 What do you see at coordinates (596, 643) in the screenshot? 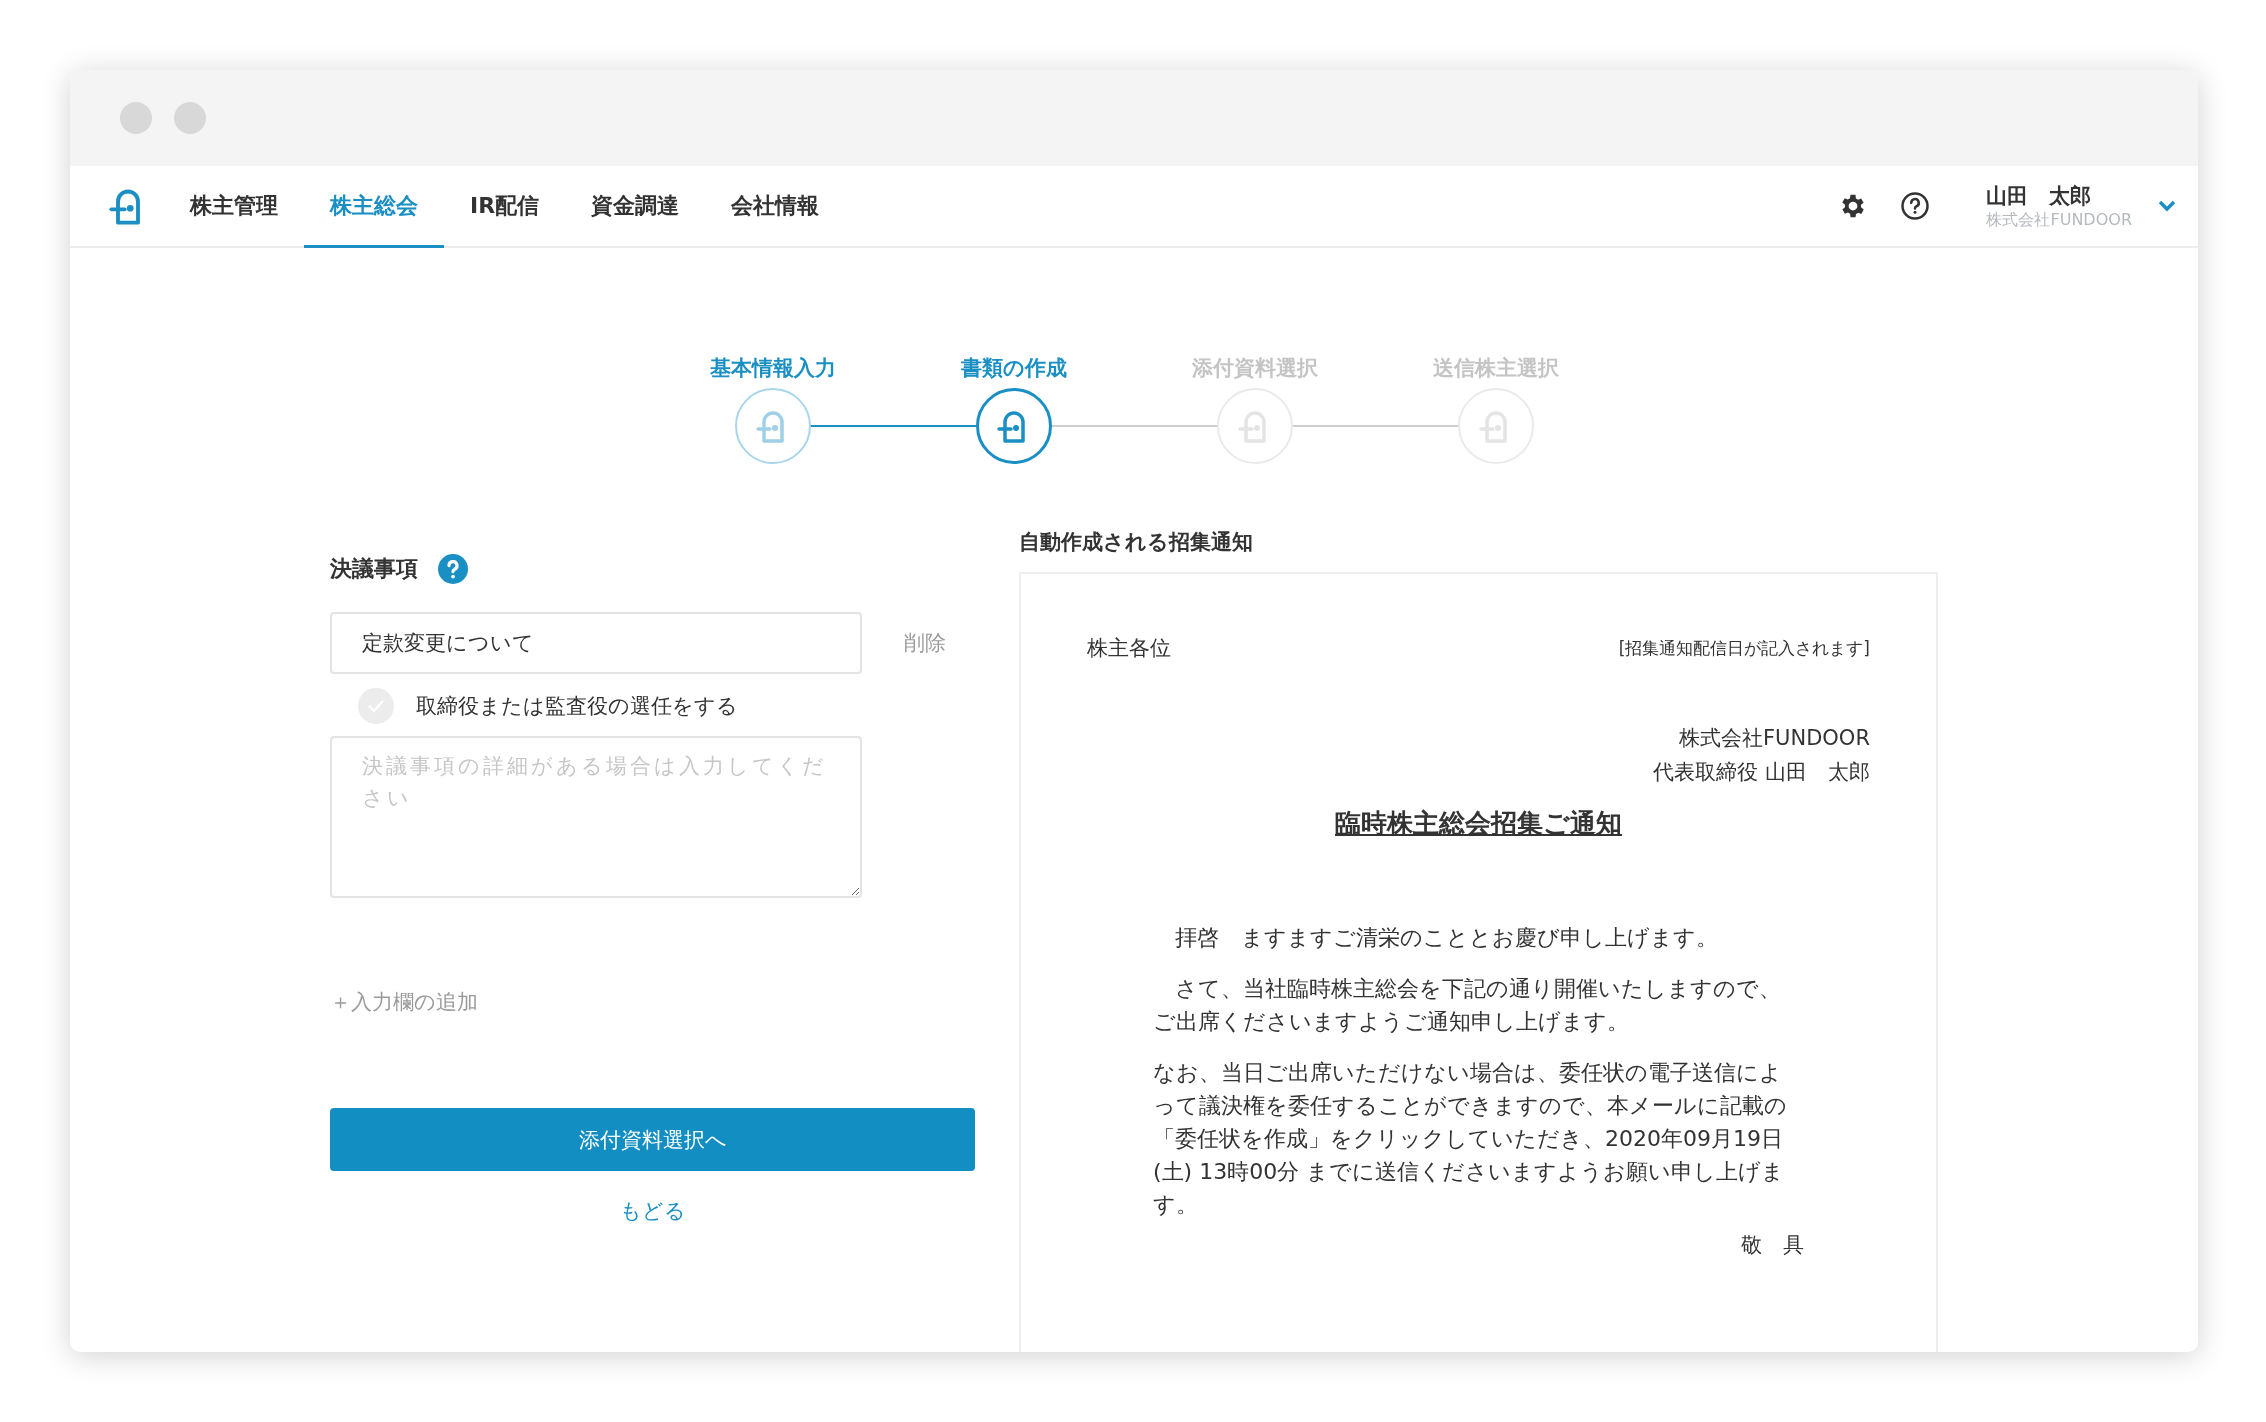
I see `resolution-field: 定款変更について` at bounding box center [596, 643].